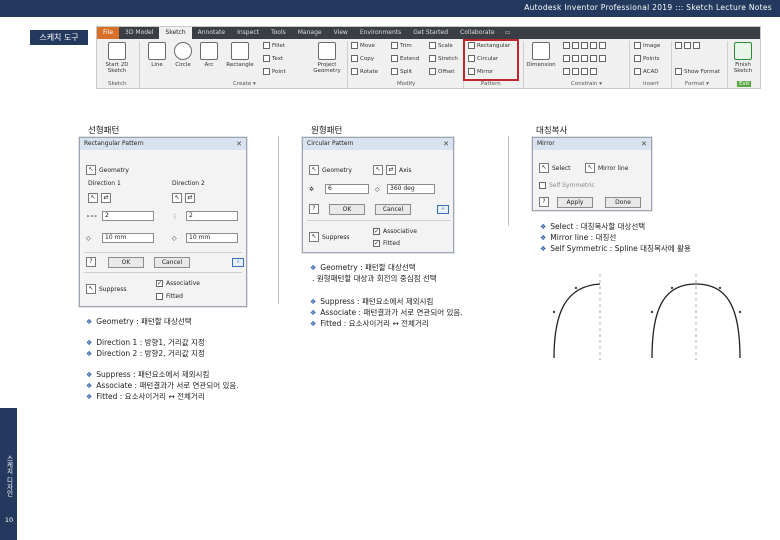 This screenshot has height=540, width=780. What do you see at coordinates (341, 33) in the screenshot?
I see `tab-view: View` at bounding box center [341, 33].